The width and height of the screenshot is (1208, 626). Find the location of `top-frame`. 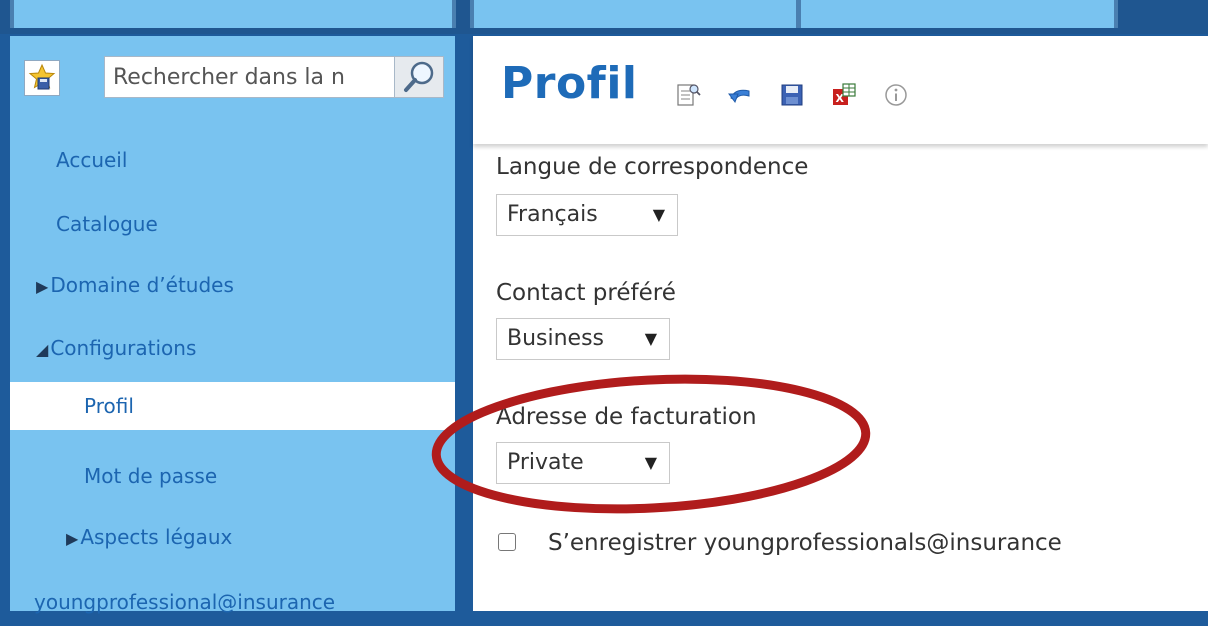

top-frame is located at coordinates (604, 17).